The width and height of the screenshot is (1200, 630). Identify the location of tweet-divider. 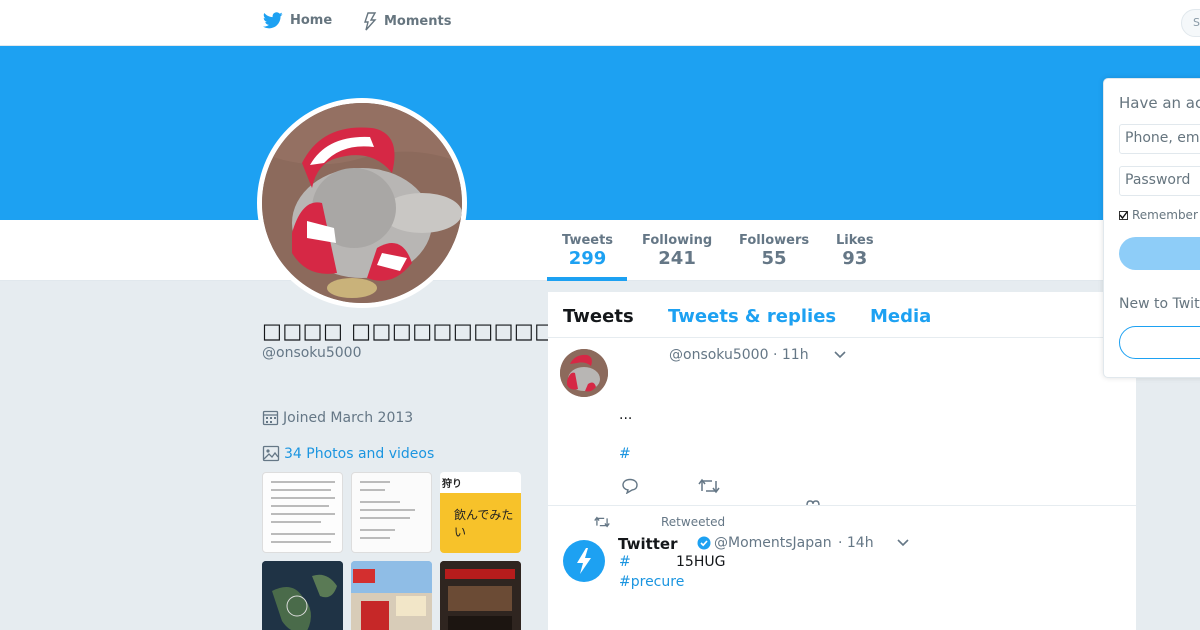
(842, 505).